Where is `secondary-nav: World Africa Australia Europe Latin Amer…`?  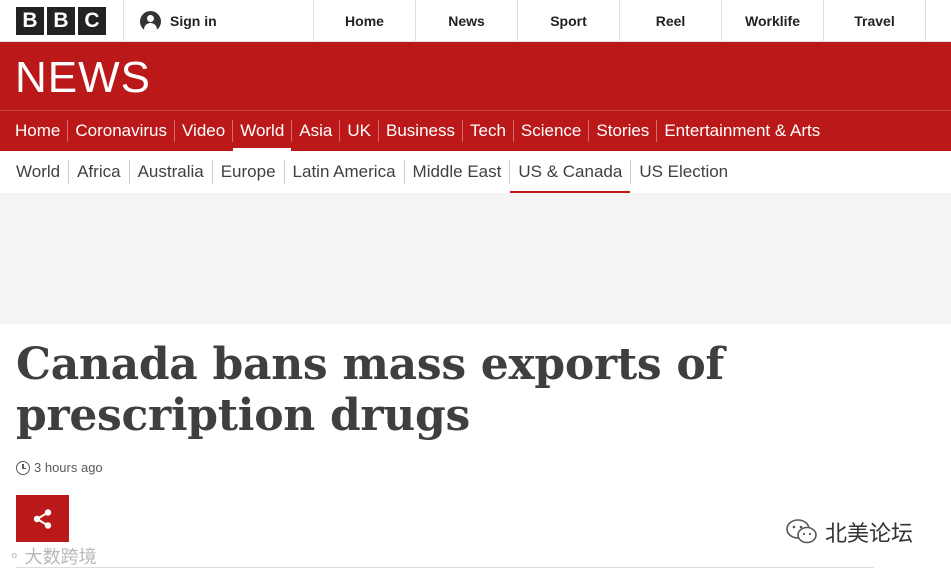 secondary-nav: World Africa Australia Europe Latin Amer… is located at coordinates (475, 173).